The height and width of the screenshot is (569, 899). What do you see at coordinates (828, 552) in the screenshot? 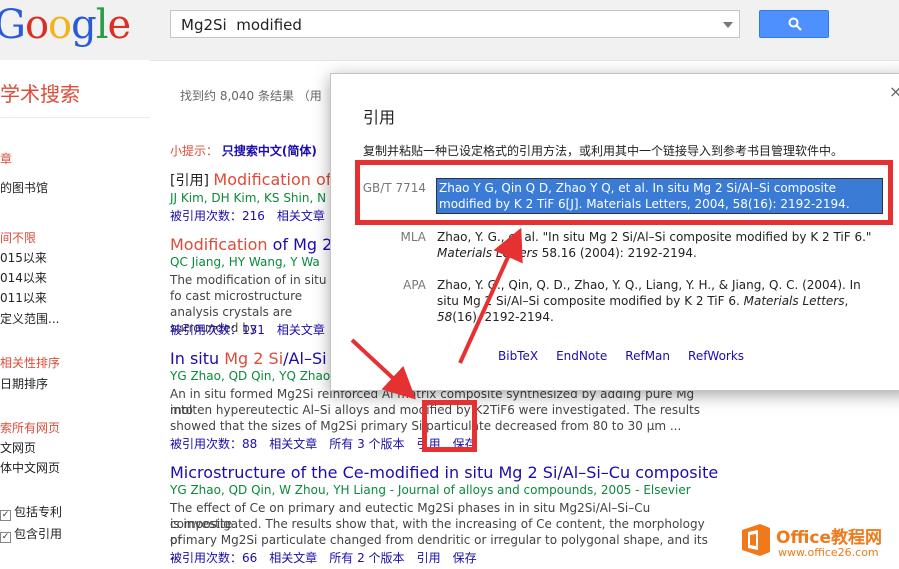
I see `watermark-url: www.office26.com` at bounding box center [828, 552].